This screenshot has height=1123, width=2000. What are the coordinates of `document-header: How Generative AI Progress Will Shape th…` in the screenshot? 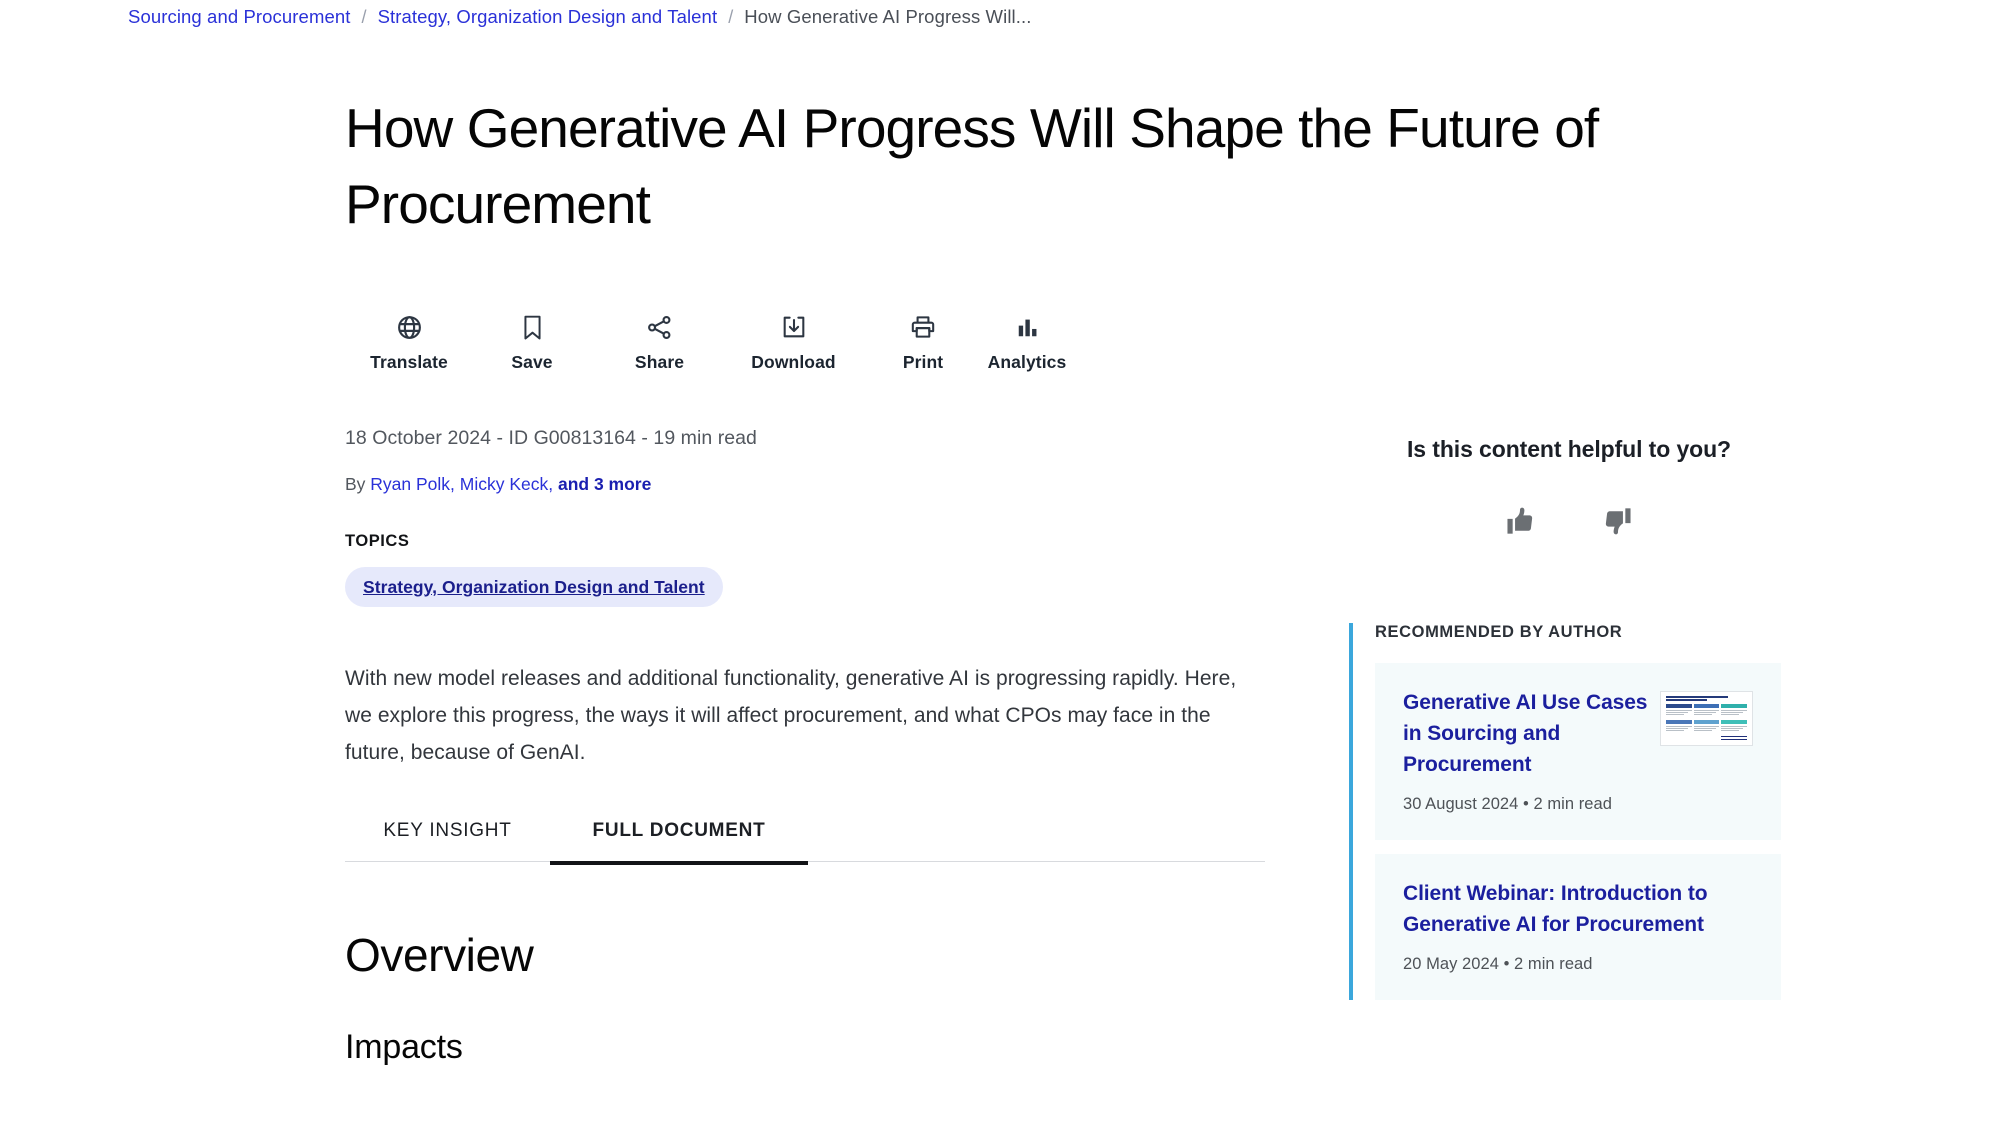 It's located at (972, 166).